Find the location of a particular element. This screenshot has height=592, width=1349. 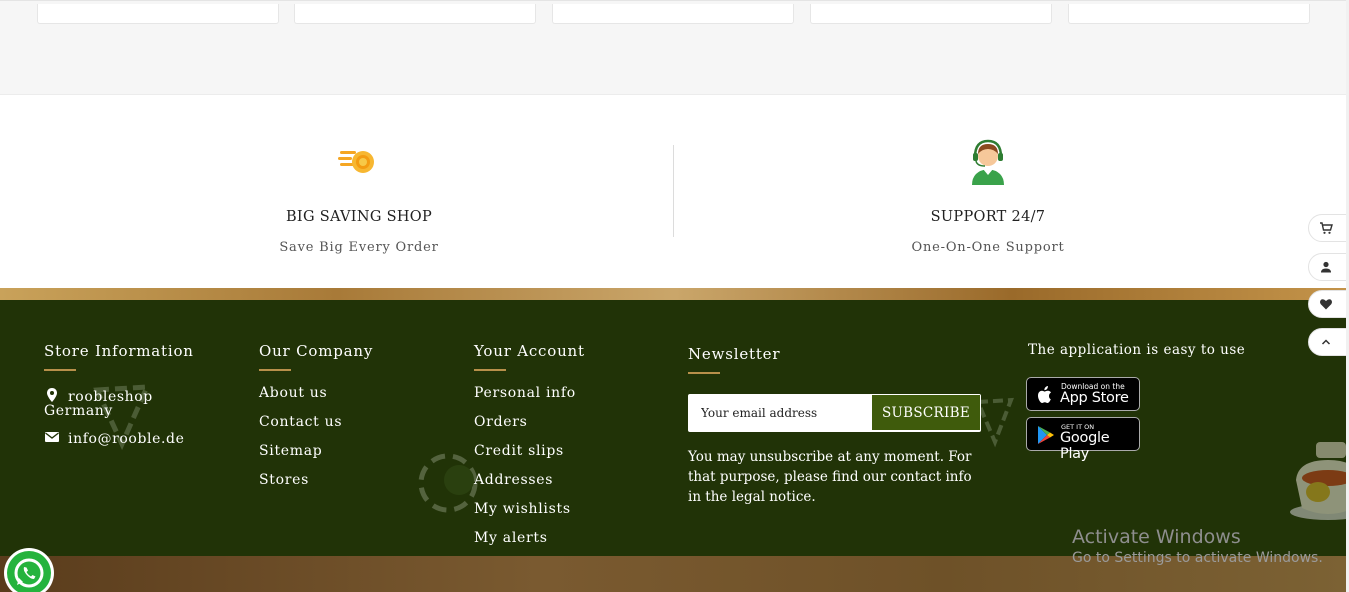

store-country: Germany is located at coordinates (78, 411).